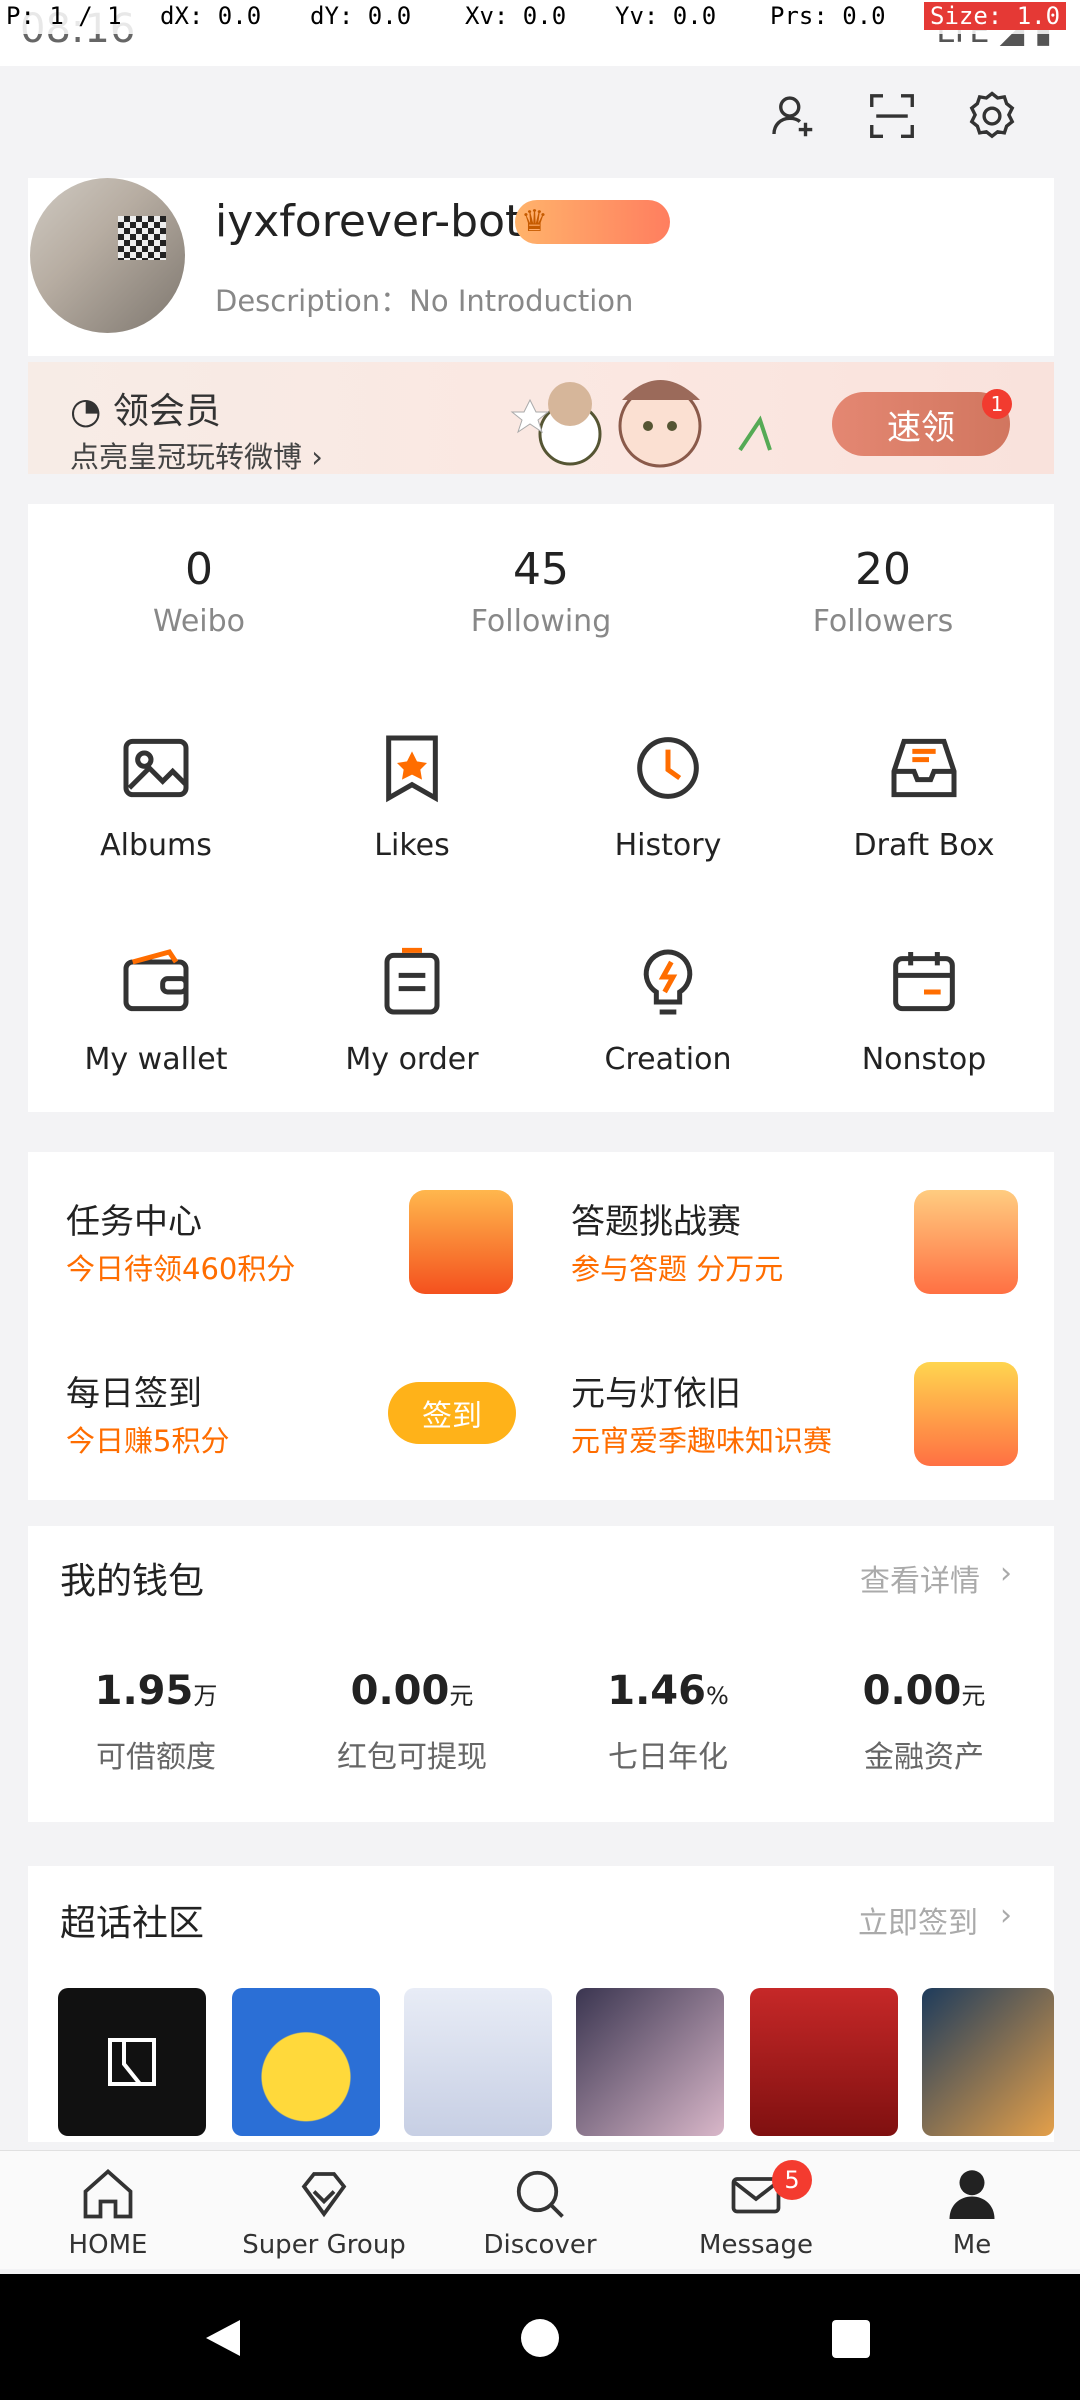  What do you see at coordinates (668, 1720) in the screenshot?
I see `wallet-yield: 1.46% 七日年化` at bounding box center [668, 1720].